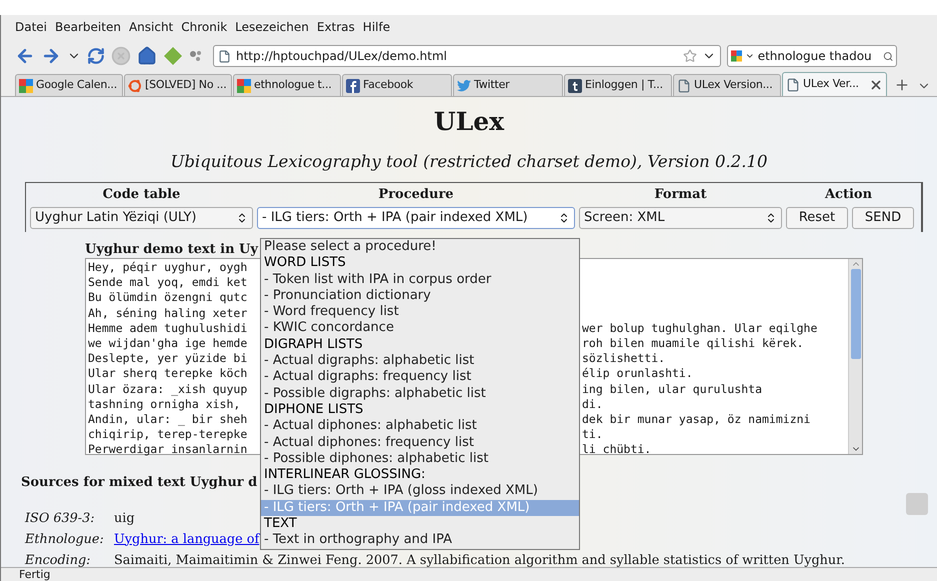 Image resolution: width=937 pixels, height=581 pixels. What do you see at coordinates (637, 374) in the screenshot?
I see `text-line: élip orunlashti.` at bounding box center [637, 374].